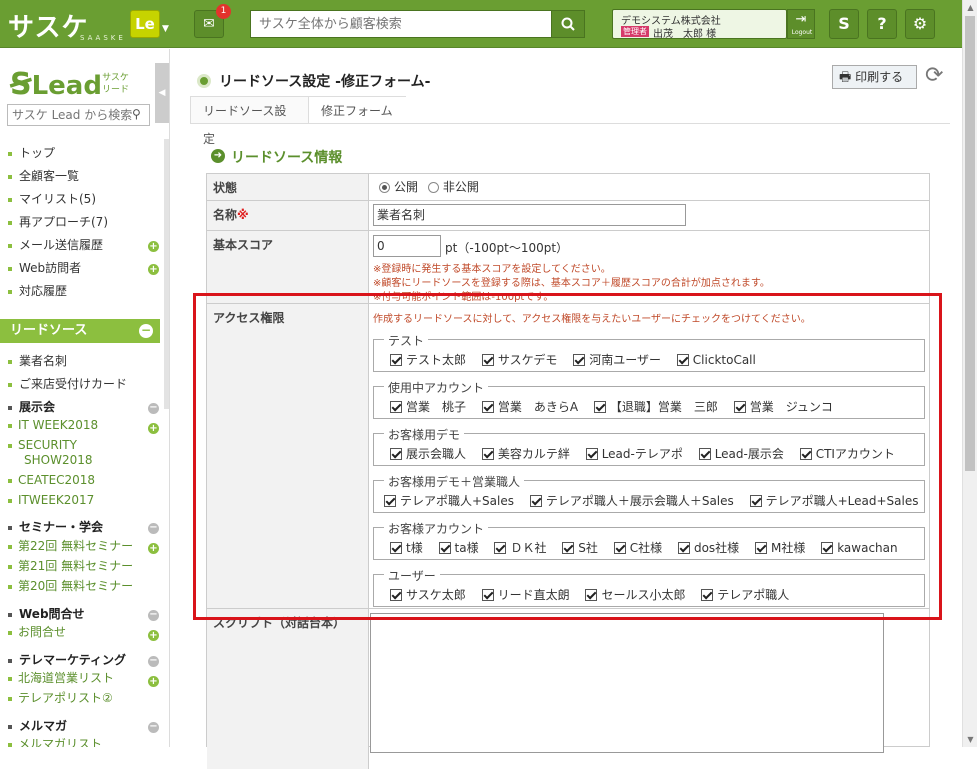  What do you see at coordinates (37, 290) in the screenshot?
I see `sidebar-item-history: 対応履歴` at bounding box center [37, 290].